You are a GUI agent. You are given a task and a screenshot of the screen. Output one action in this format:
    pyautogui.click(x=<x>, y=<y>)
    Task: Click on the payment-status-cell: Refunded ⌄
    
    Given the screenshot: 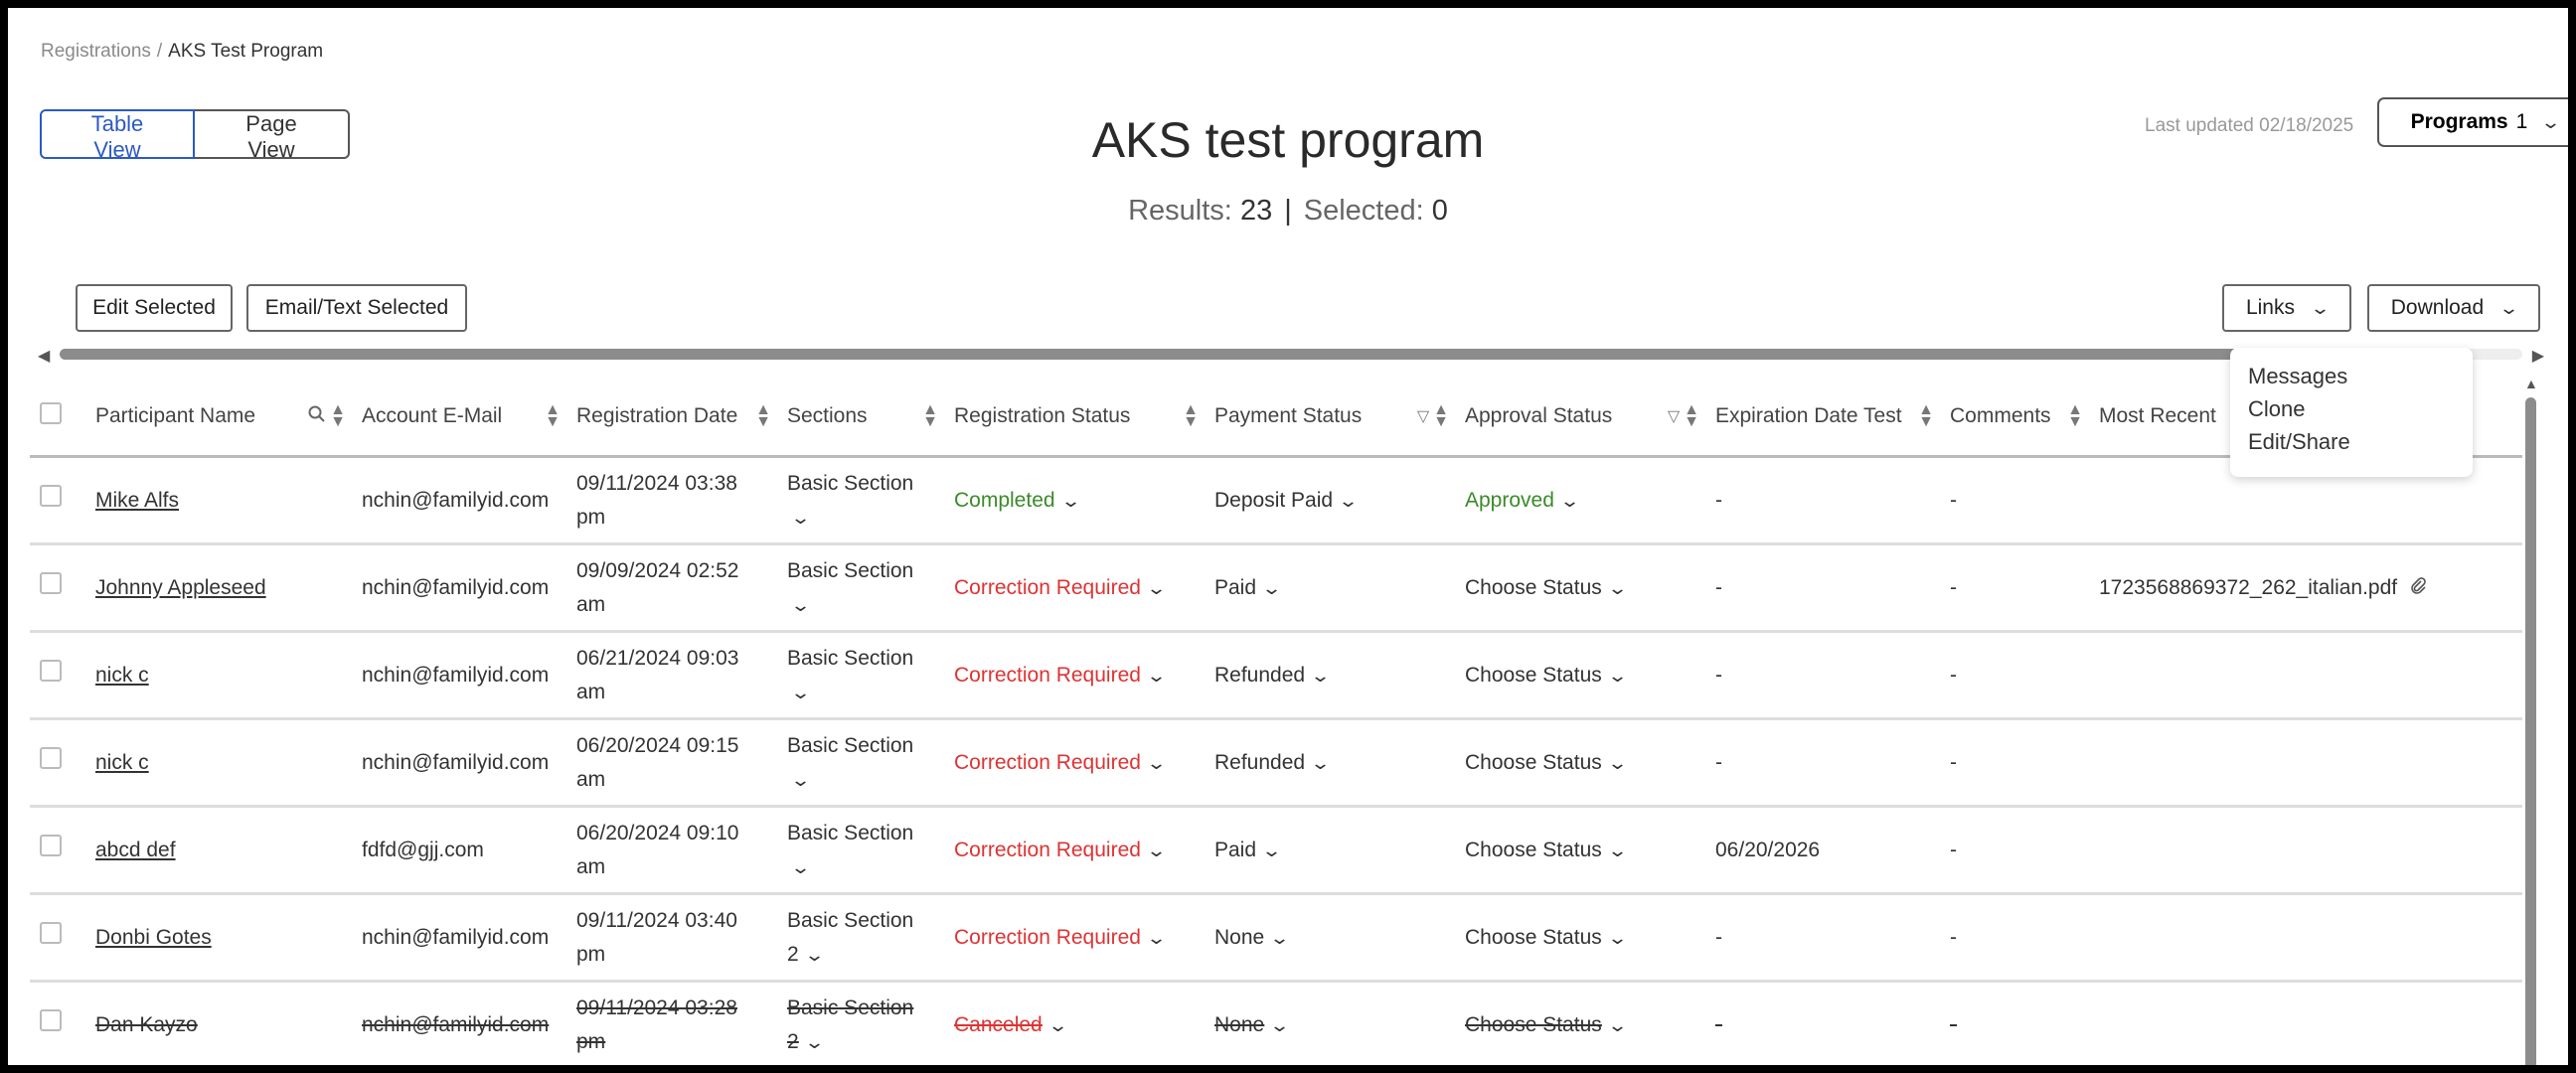 What is the action you would take?
    pyautogui.click(x=1339, y=763)
    